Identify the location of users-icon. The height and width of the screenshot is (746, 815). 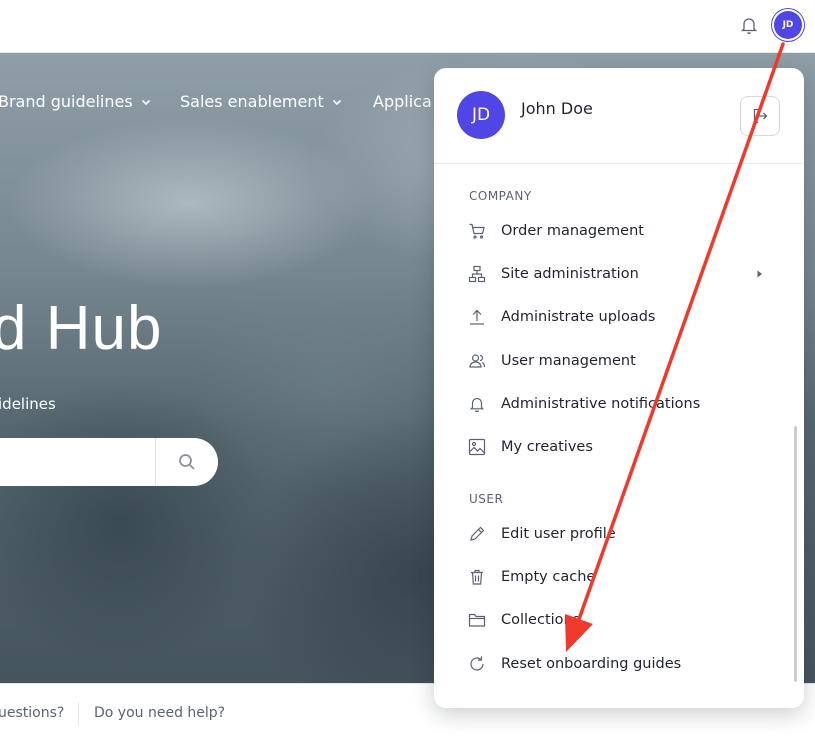
(477, 361).